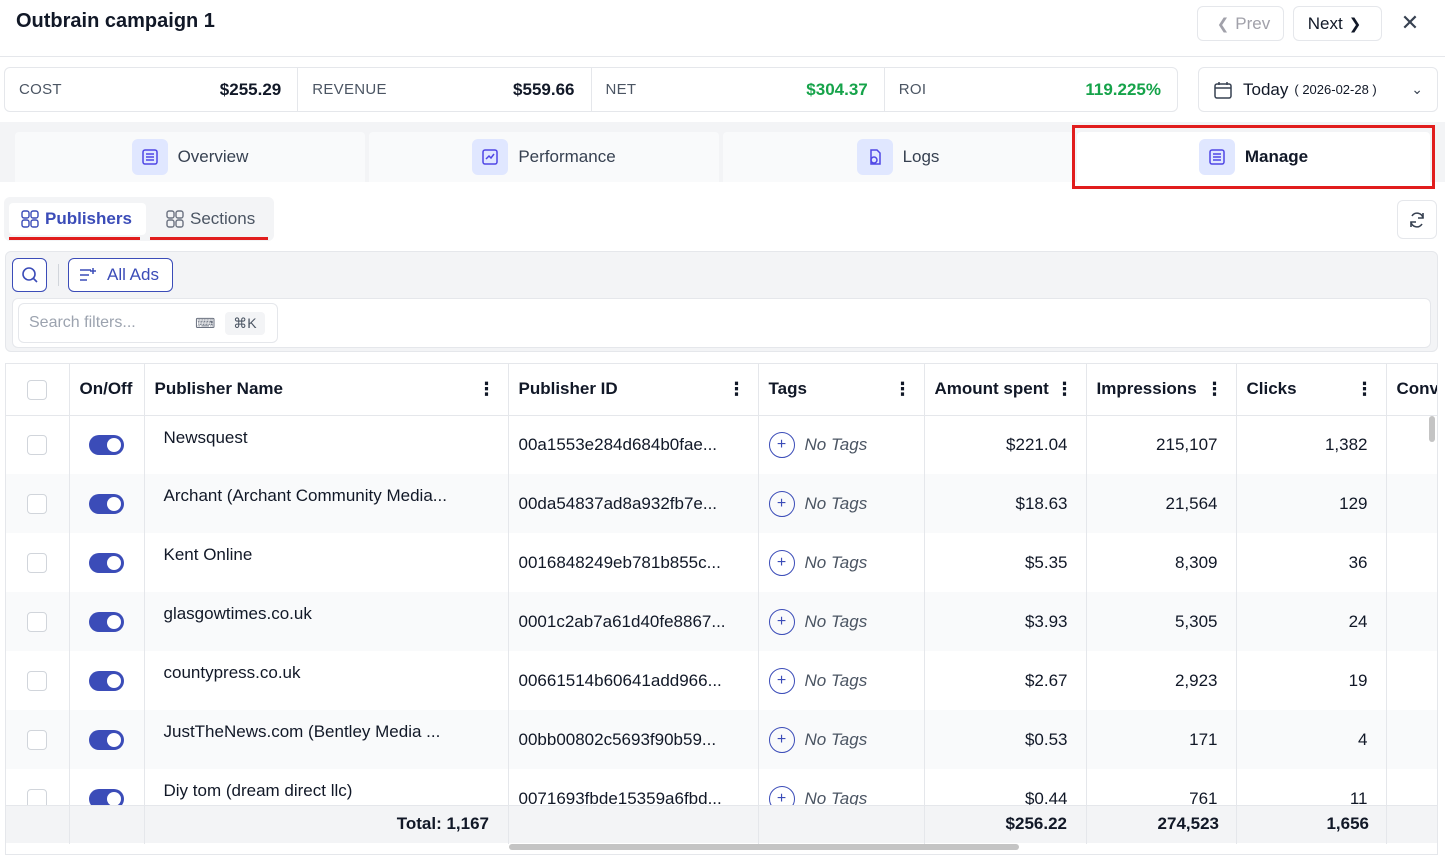 Image resolution: width=1445 pixels, height=855 pixels. I want to click on column-header: Tags ⋮, so click(841, 390).